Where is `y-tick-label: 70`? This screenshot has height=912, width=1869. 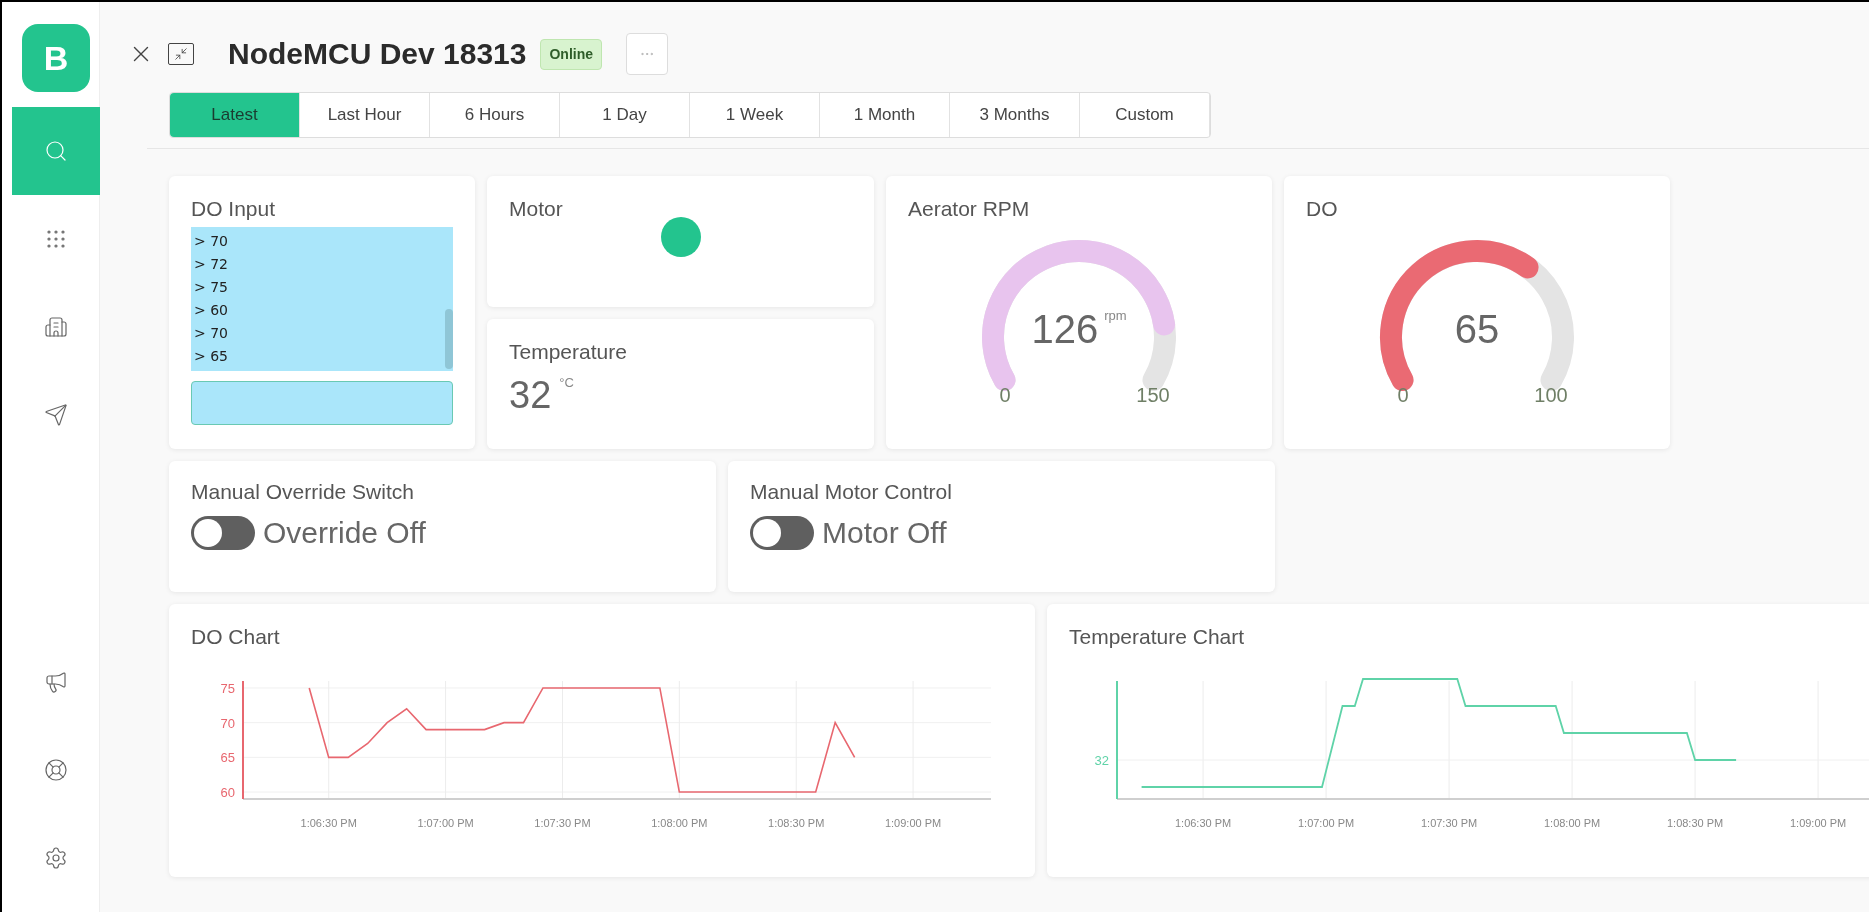
y-tick-label: 70 is located at coordinates (227, 723).